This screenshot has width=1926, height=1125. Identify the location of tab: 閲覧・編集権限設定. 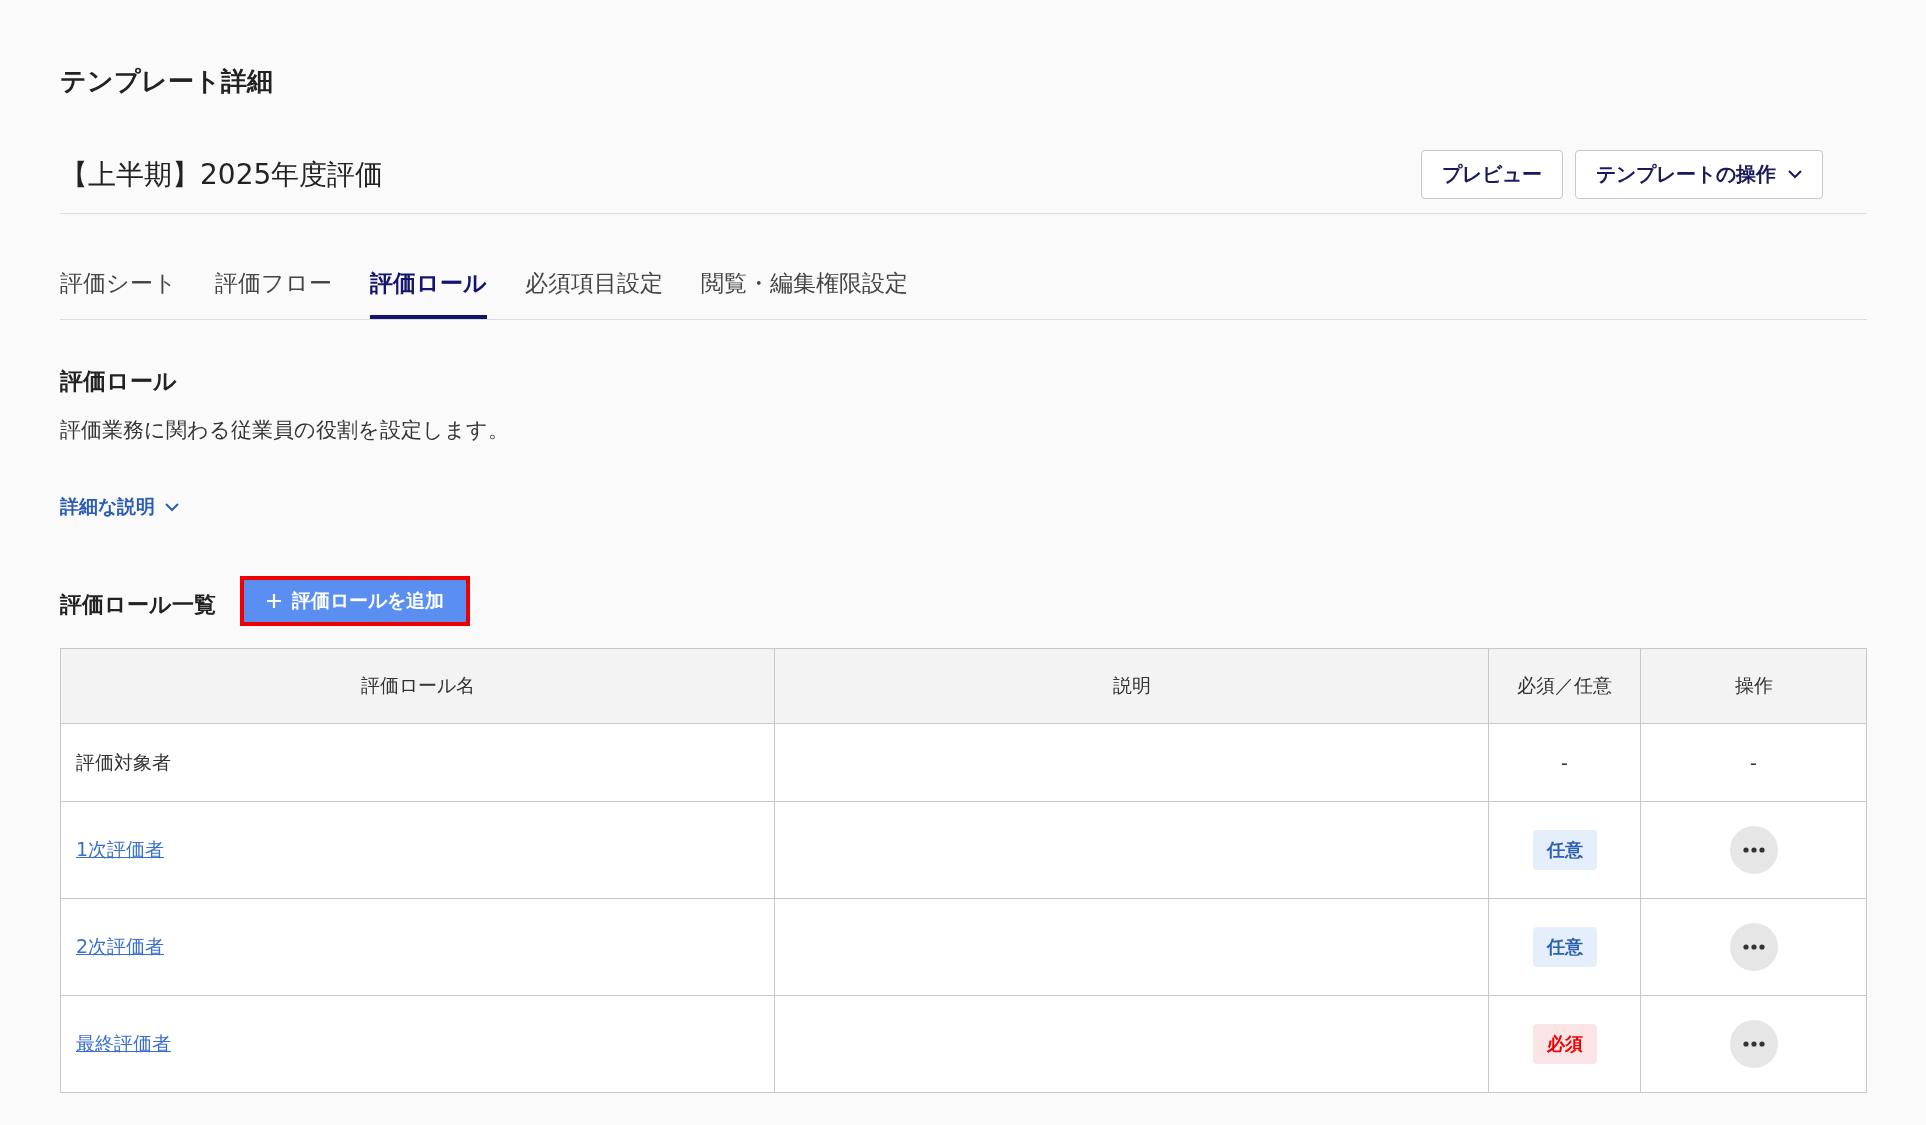
(804, 289).